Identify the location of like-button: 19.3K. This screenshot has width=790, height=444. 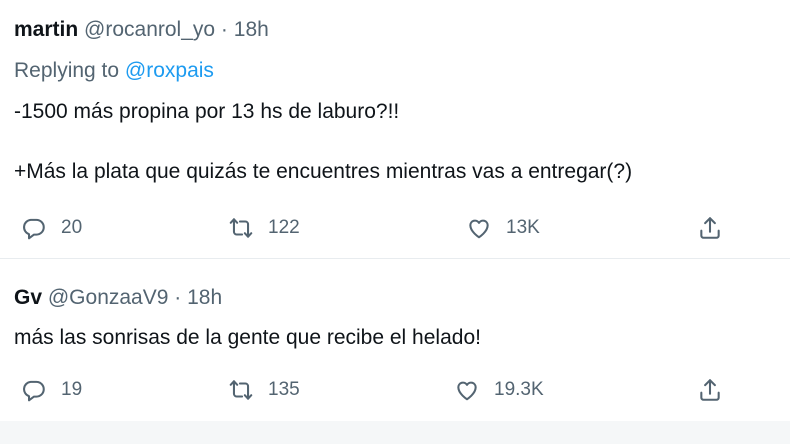
(499, 390).